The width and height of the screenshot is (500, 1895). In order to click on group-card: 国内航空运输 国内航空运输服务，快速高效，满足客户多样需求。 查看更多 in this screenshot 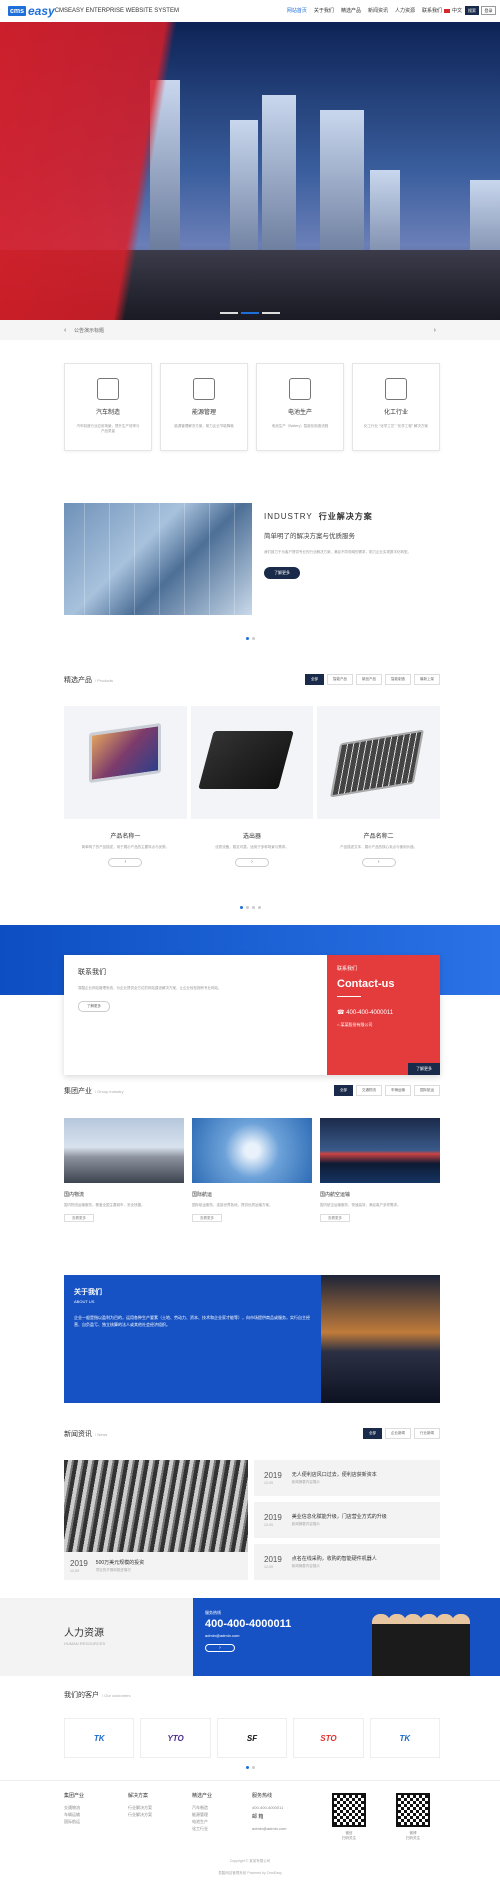, I will do `click(380, 1183)`.